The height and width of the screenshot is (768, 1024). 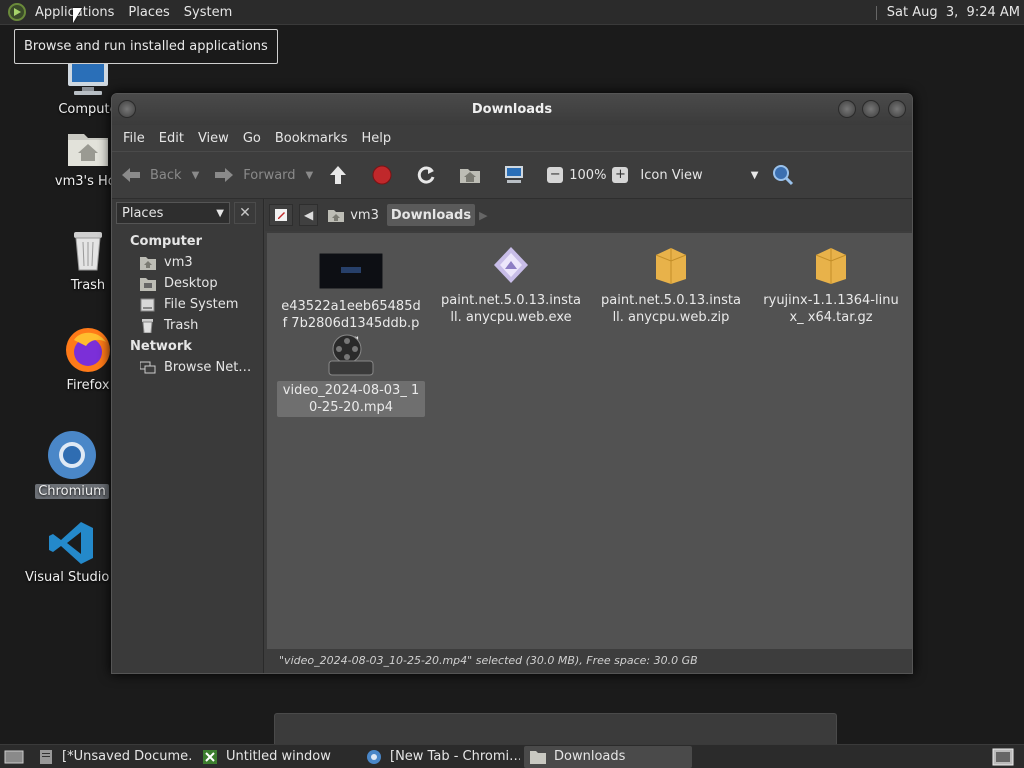 What do you see at coordinates (159, 175) in the screenshot?
I see `back-button: Back ▼` at bounding box center [159, 175].